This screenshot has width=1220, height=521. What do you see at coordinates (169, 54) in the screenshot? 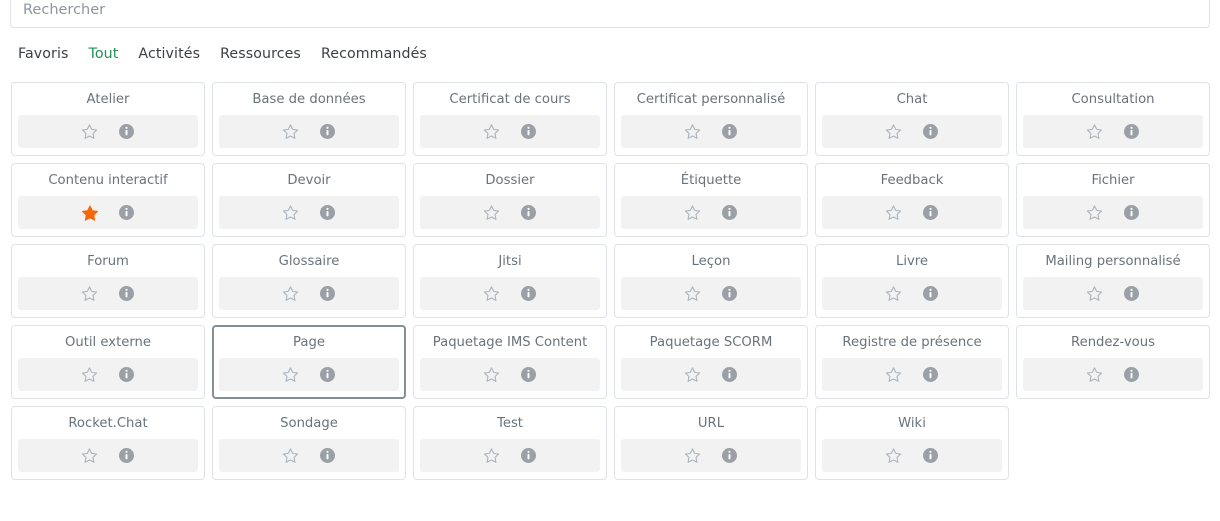
I see `tab-activit-s: Activités` at bounding box center [169, 54].